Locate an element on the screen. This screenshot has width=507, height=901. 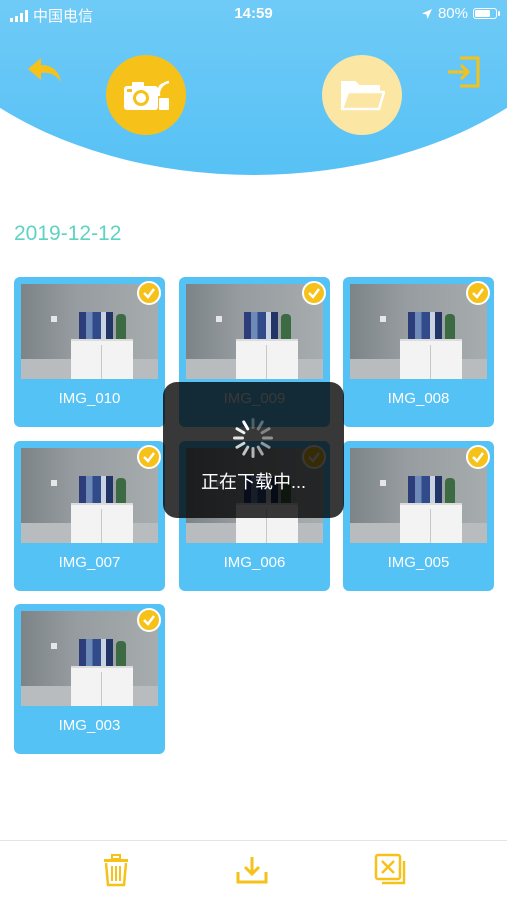
battery-icon is located at coordinates (486, 13).